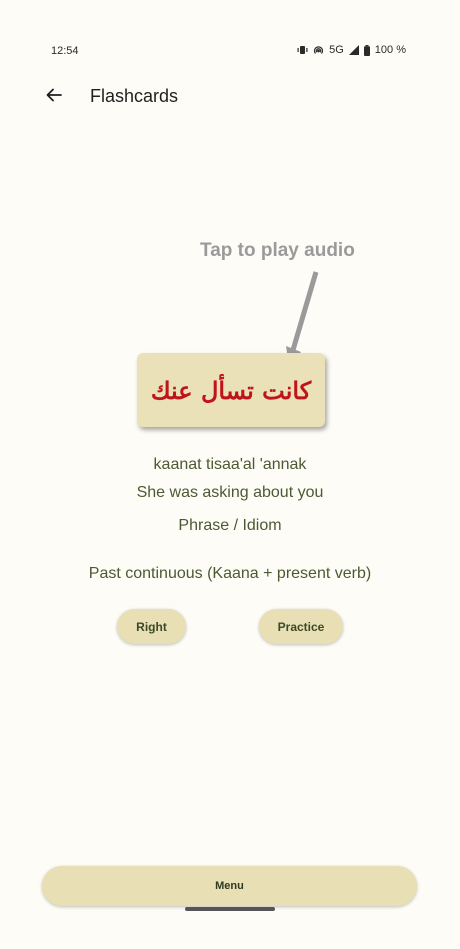  What do you see at coordinates (302, 50) in the screenshot?
I see `vibrate-icon` at bounding box center [302, 50].